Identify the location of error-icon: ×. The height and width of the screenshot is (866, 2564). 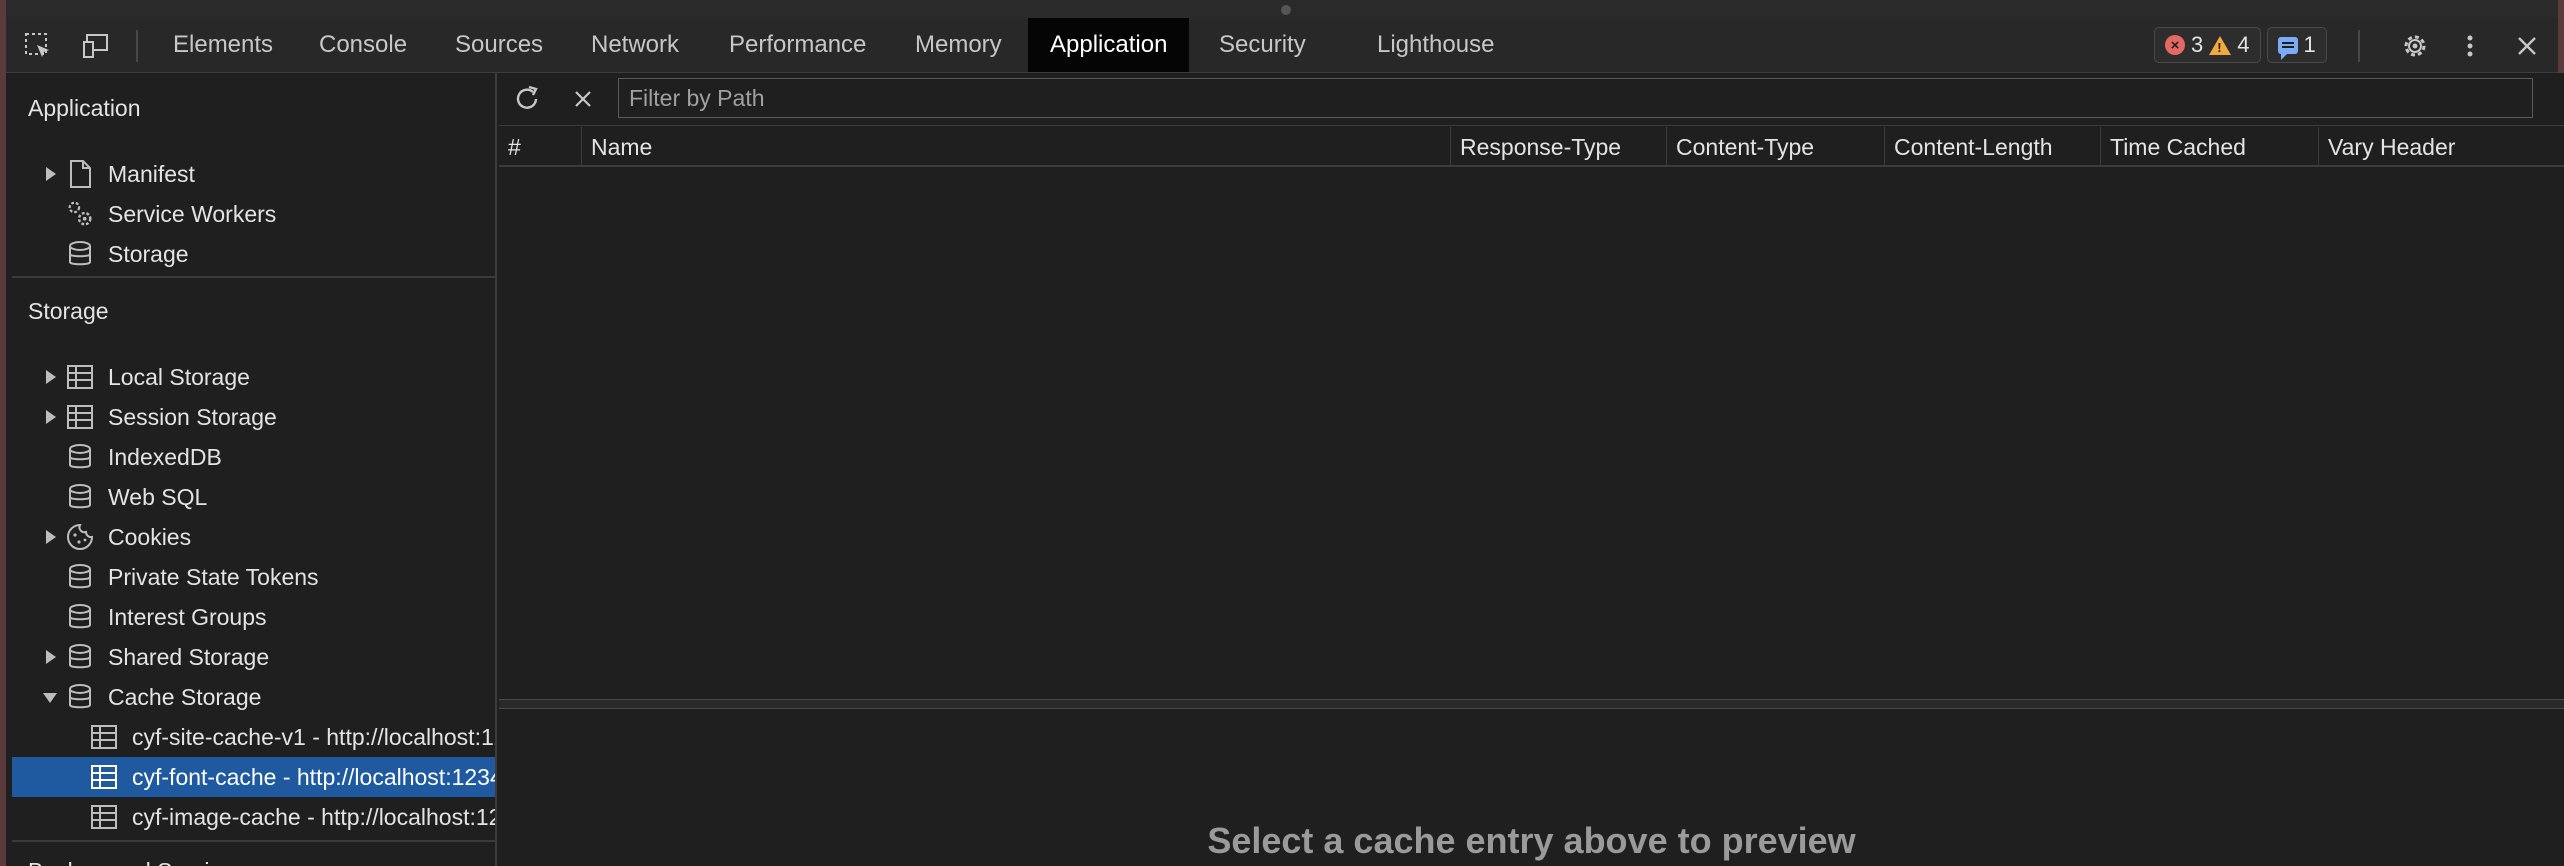
(2175, 45).